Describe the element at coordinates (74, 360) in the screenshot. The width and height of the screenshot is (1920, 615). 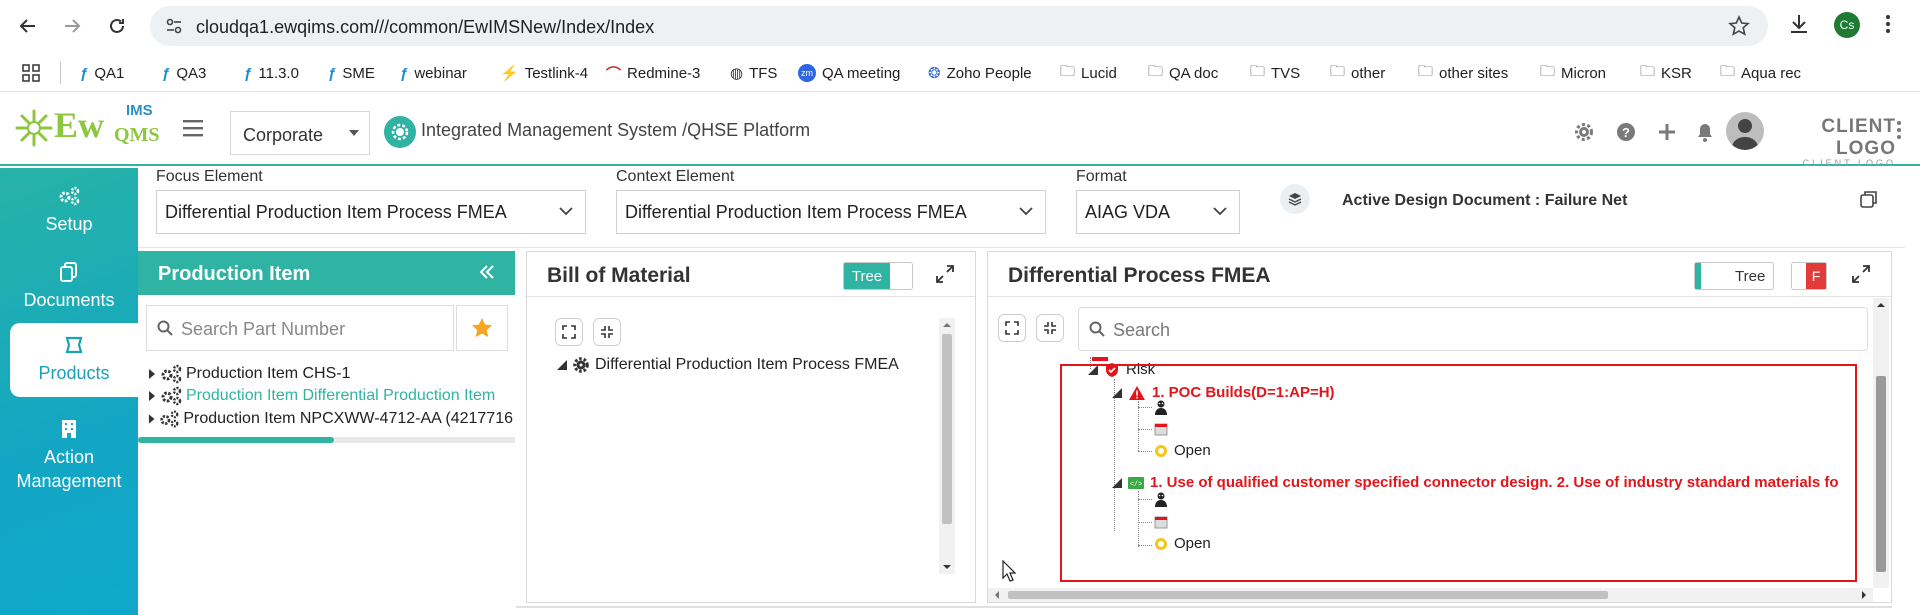
I see `sidebar-item-products: Products` at that location.